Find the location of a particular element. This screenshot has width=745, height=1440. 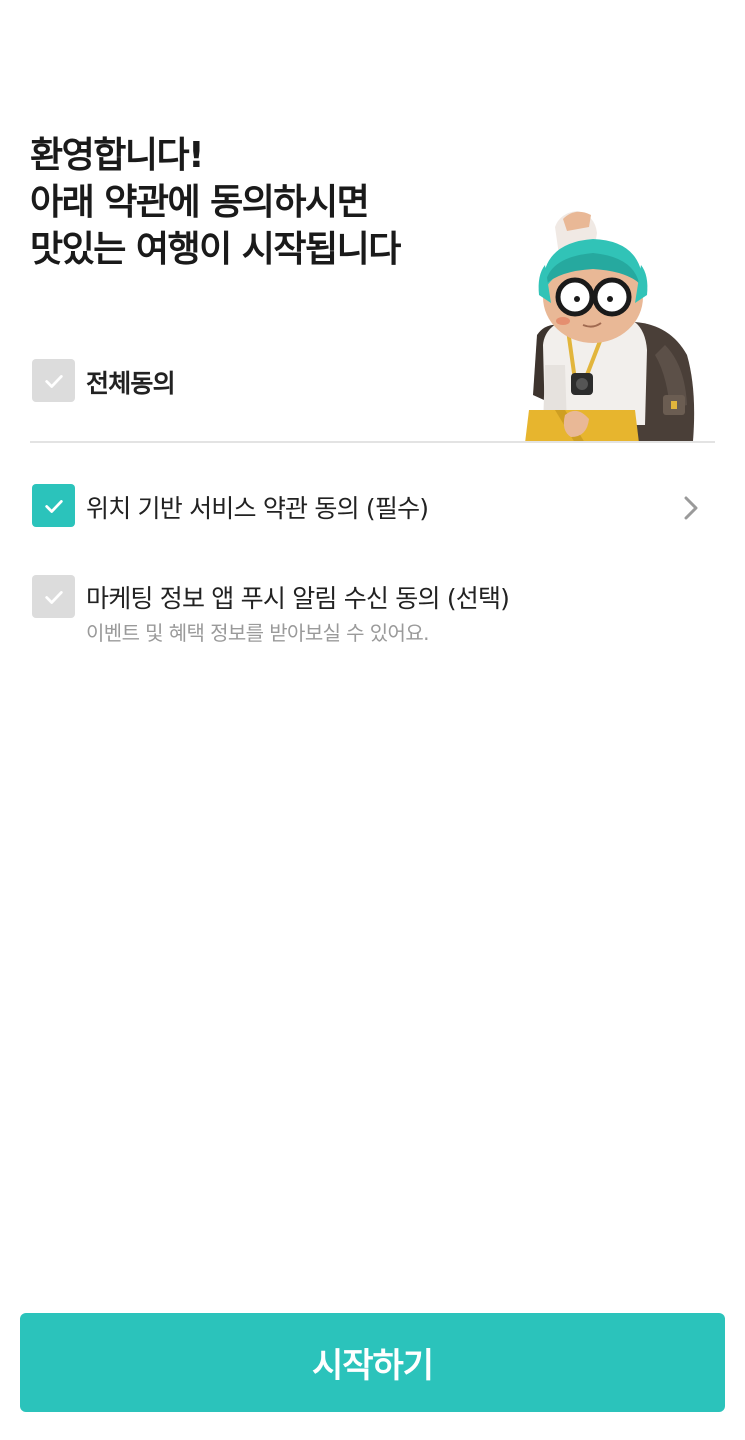

chevron-right-icon is located at coordinates (691, 508).